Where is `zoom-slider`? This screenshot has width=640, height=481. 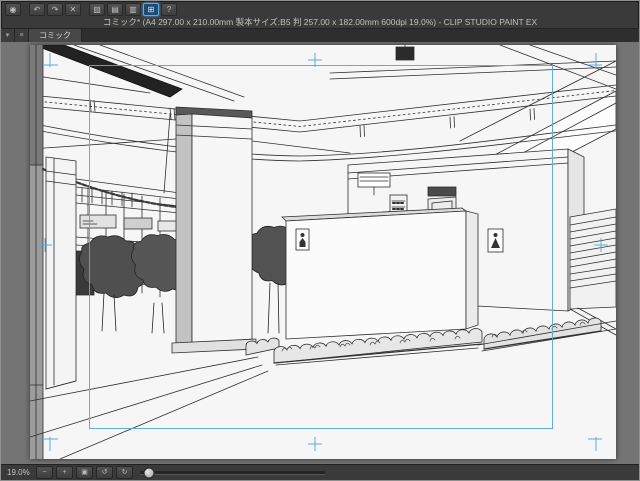 zoom-slider is located at coordinates (232, 472).